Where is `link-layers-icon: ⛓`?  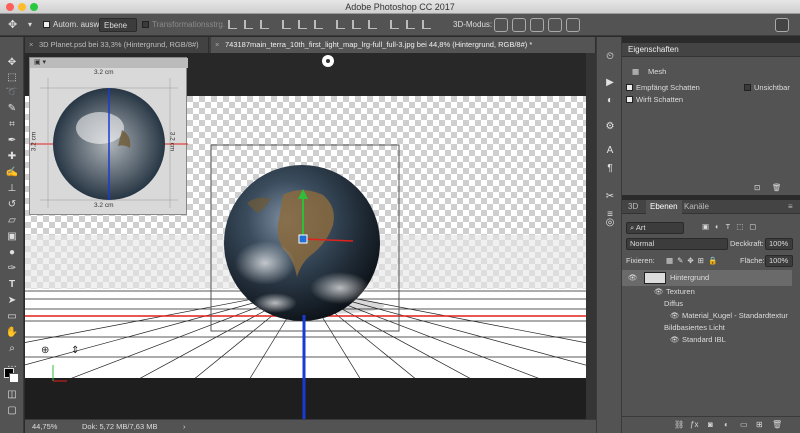 link-layers-icon: ⛓ is located at coordinates (679, 424).